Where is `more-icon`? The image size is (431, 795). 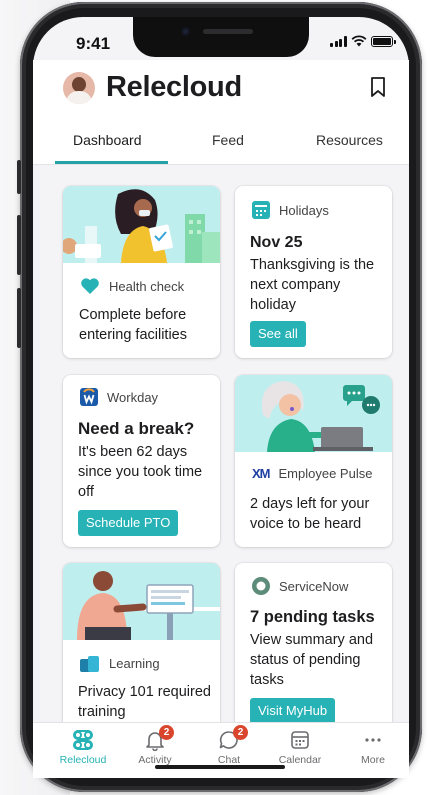
more-icon is located at coordinates (373, 740).